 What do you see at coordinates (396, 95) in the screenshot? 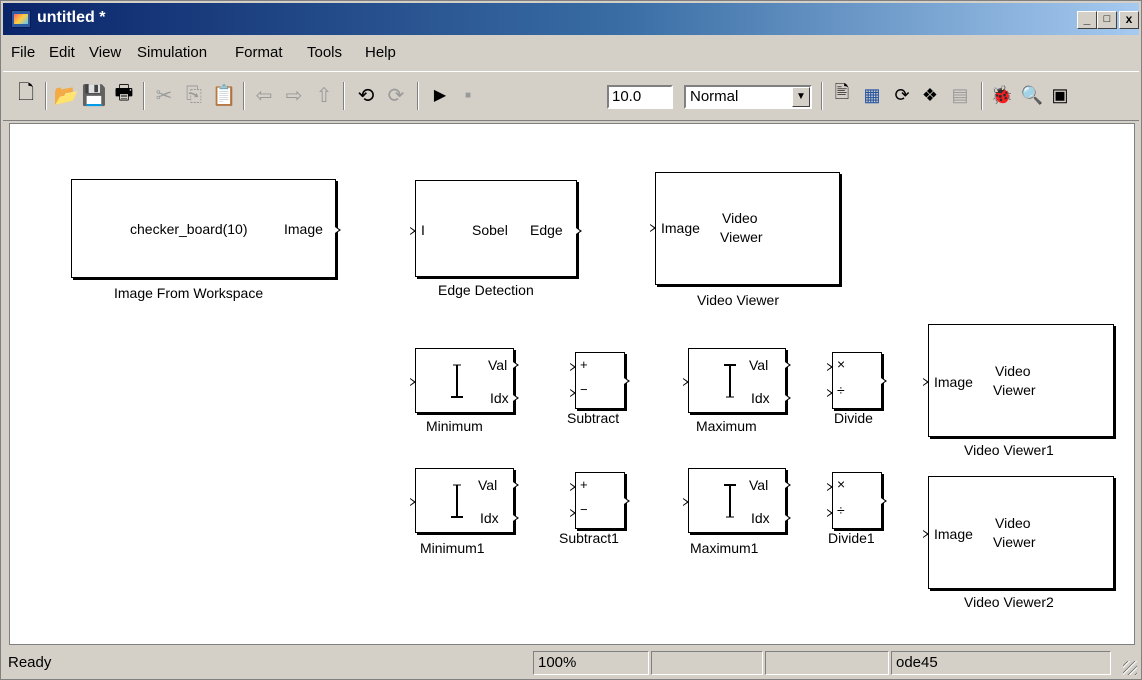
I see `redo-icon: ⟳` at bounding box center [396, 95].